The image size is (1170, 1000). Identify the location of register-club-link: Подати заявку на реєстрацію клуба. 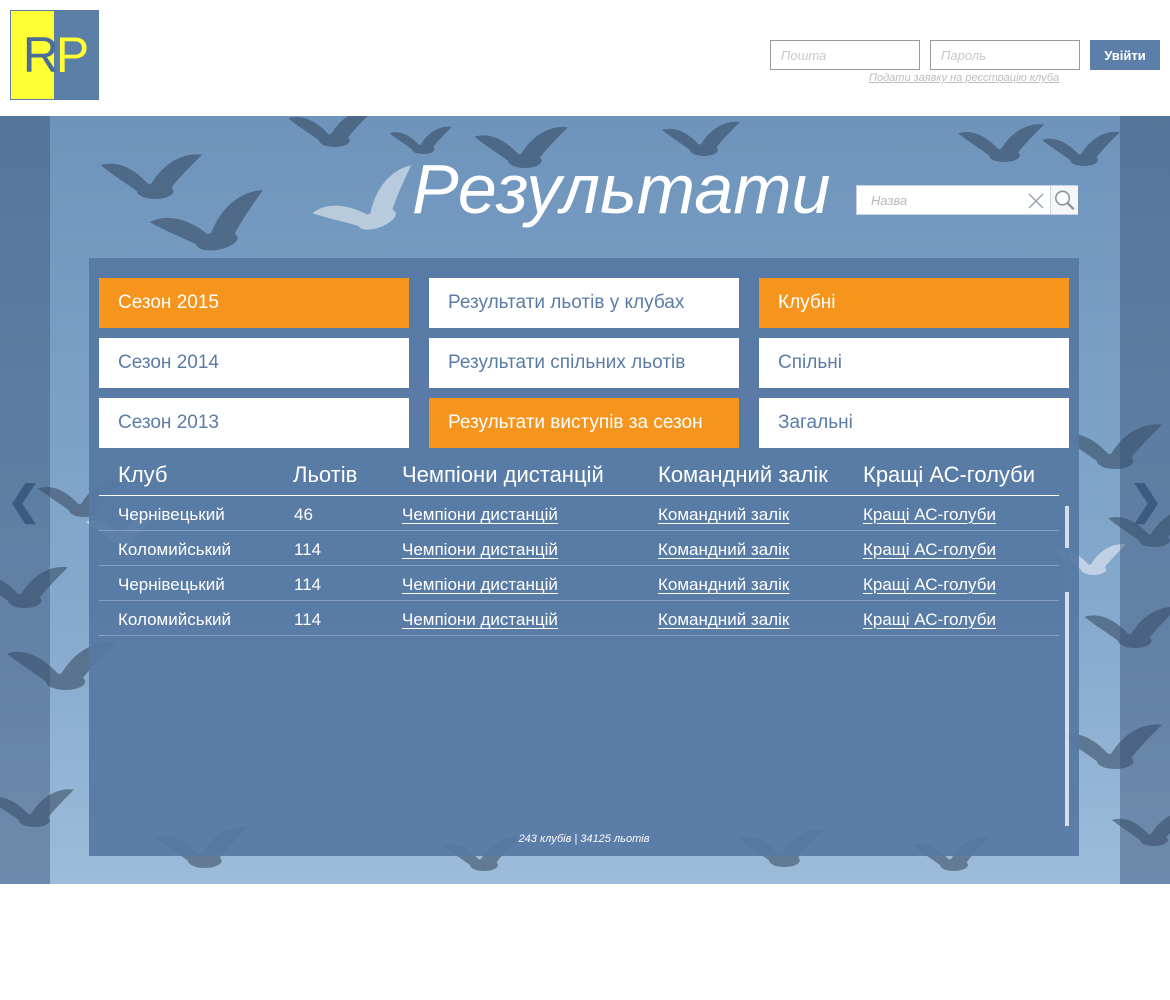
(964, 78).